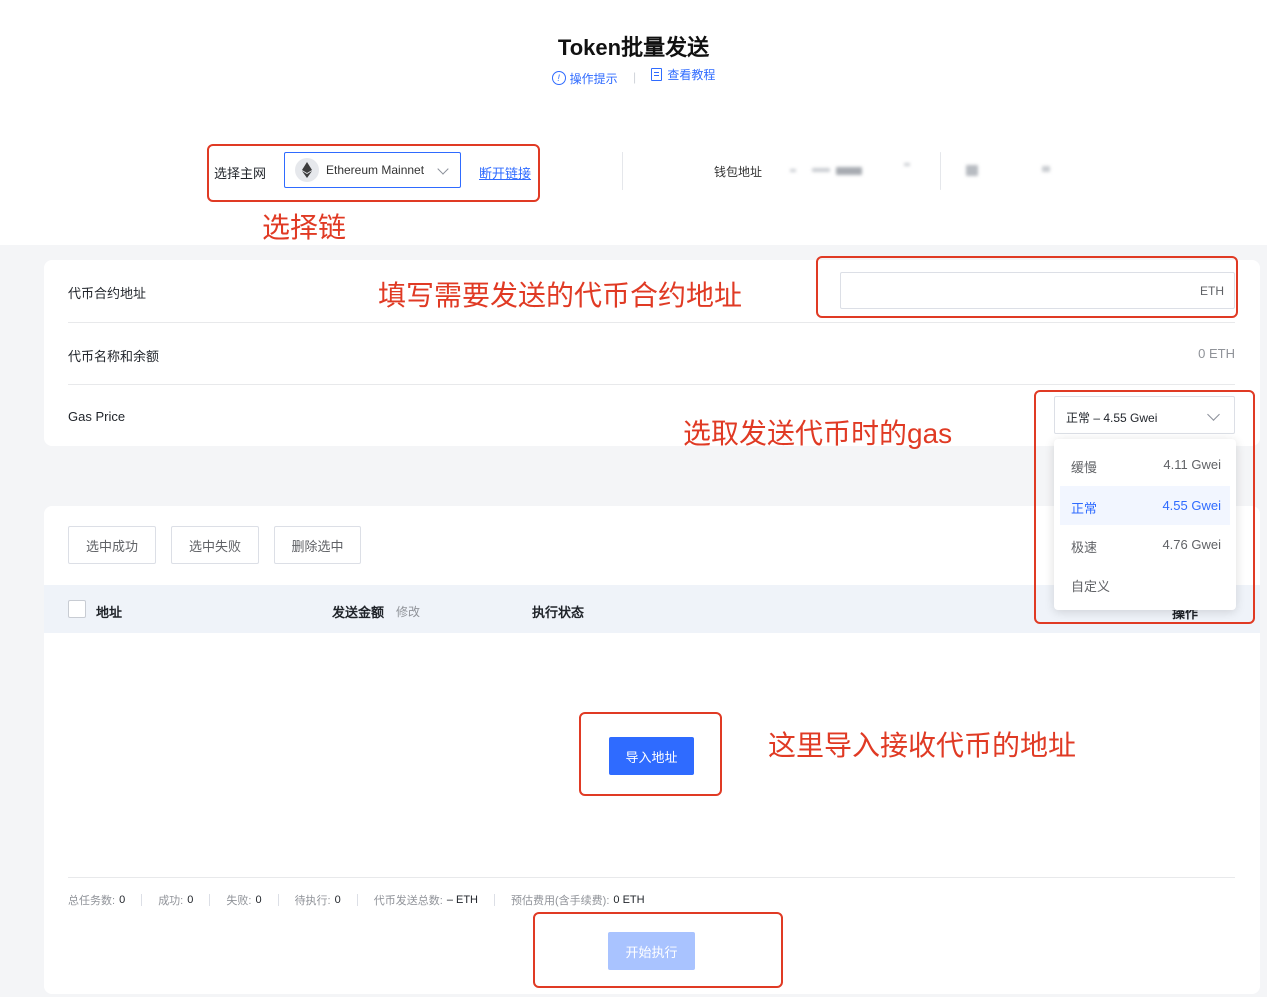 This screenshot has height=997, width=1267. What do you see at coordinates (304, 227) in the screenshot?
I see `annotation-choose-chain: 选择链` at bounding box center [304, 227].